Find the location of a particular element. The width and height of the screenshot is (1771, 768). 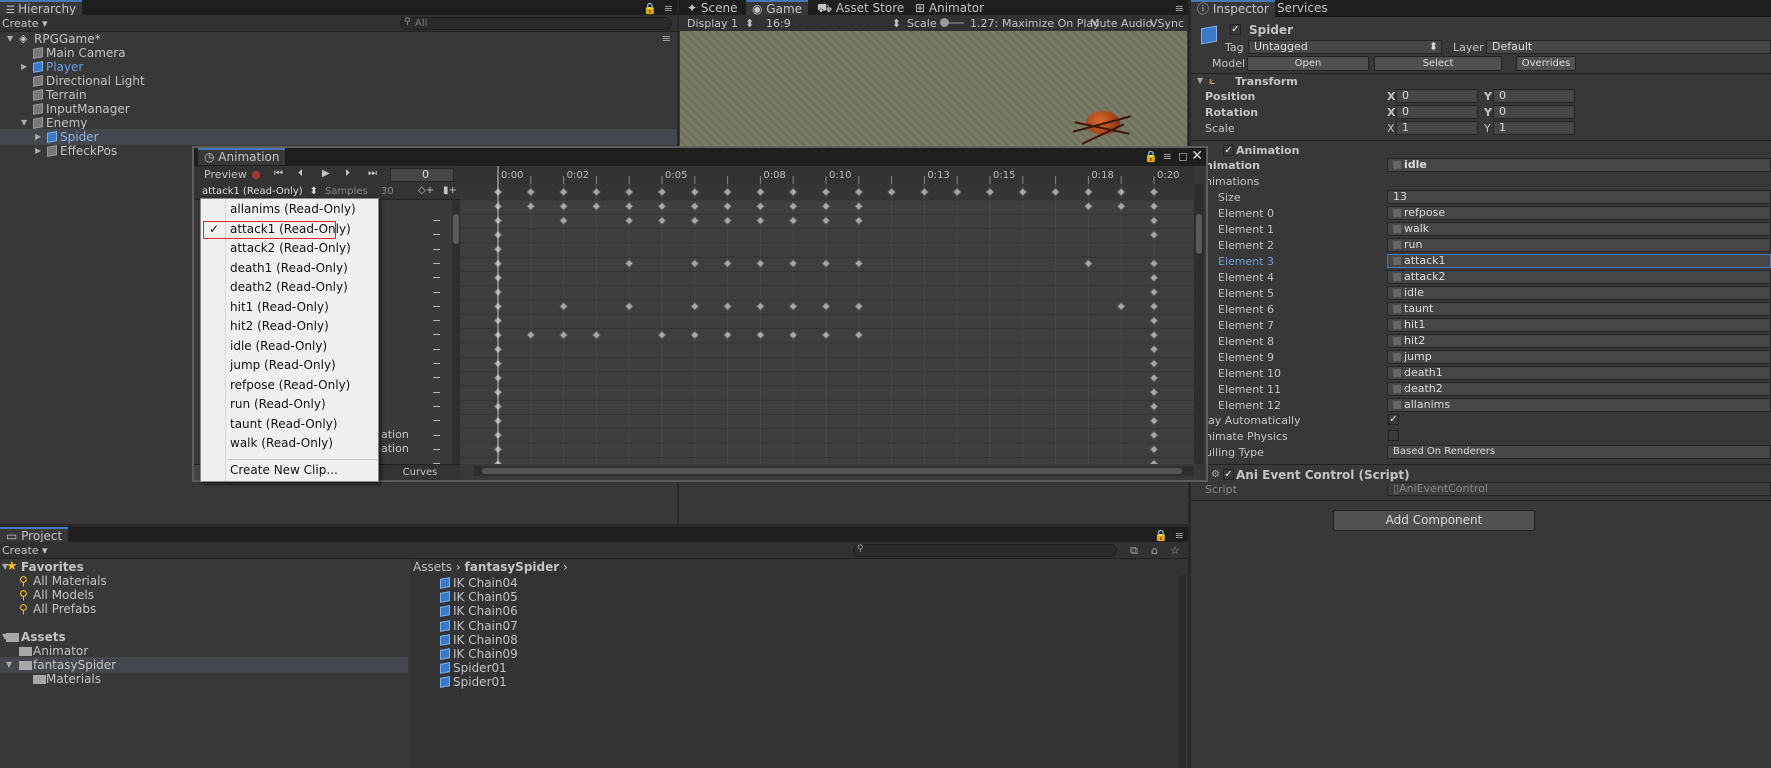

element-clip-field: walk is located at coordinates (1579, 229).